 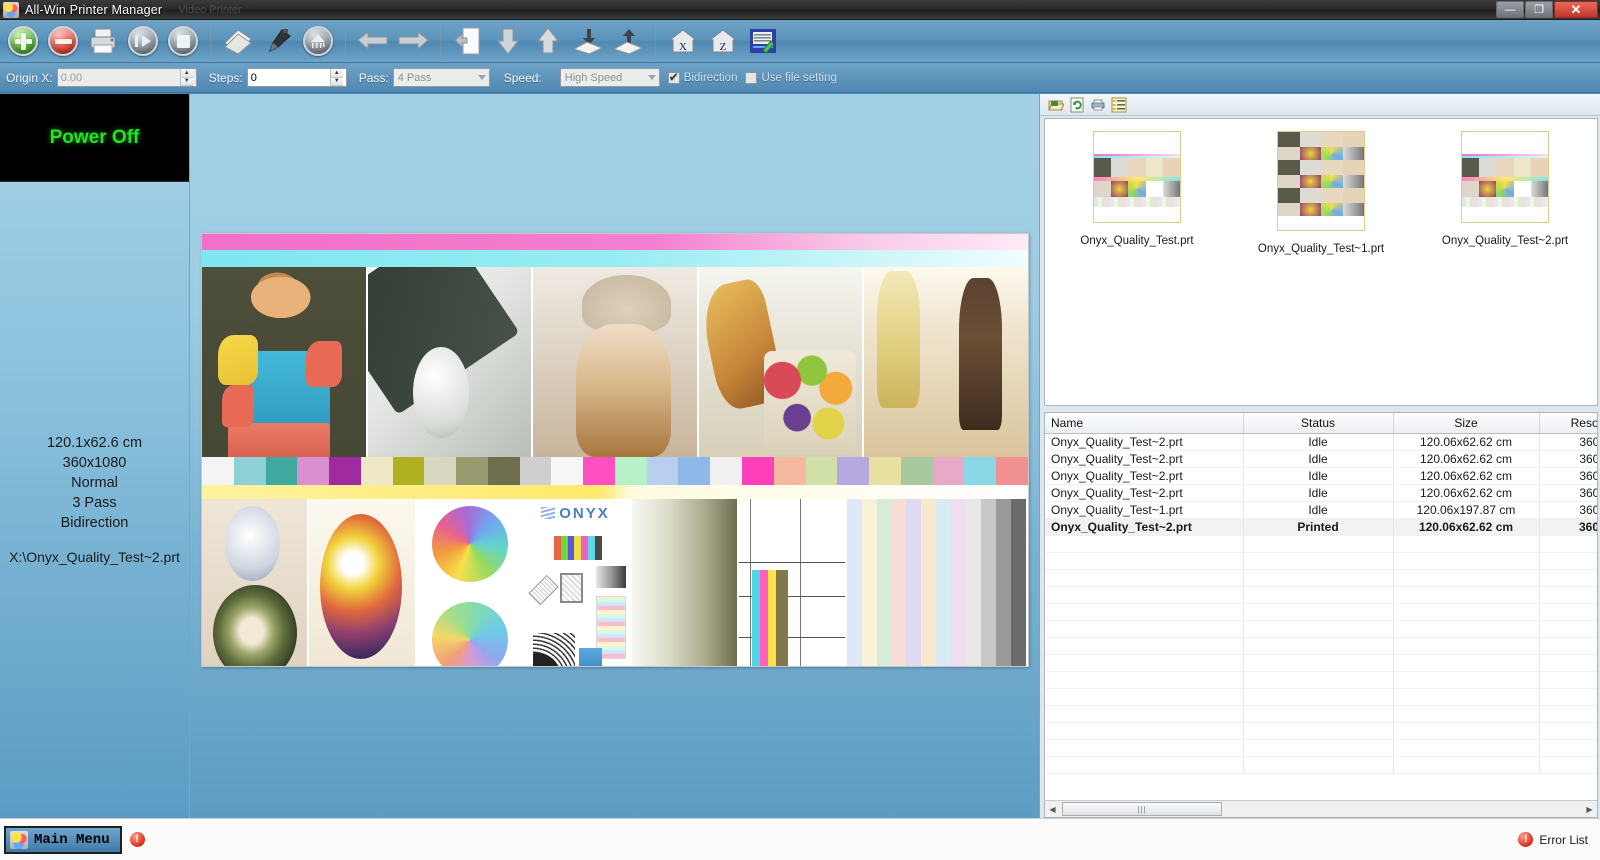 I want to click on list-view-icon, so click(x=1119, y=105).